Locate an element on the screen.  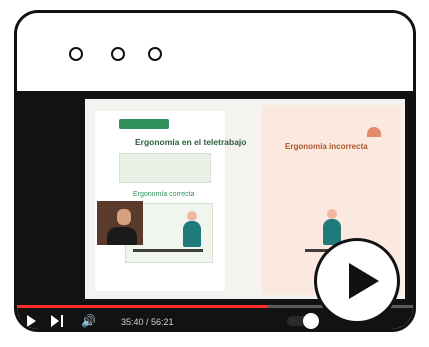
big-play-button is located at coordinates (357, 281).